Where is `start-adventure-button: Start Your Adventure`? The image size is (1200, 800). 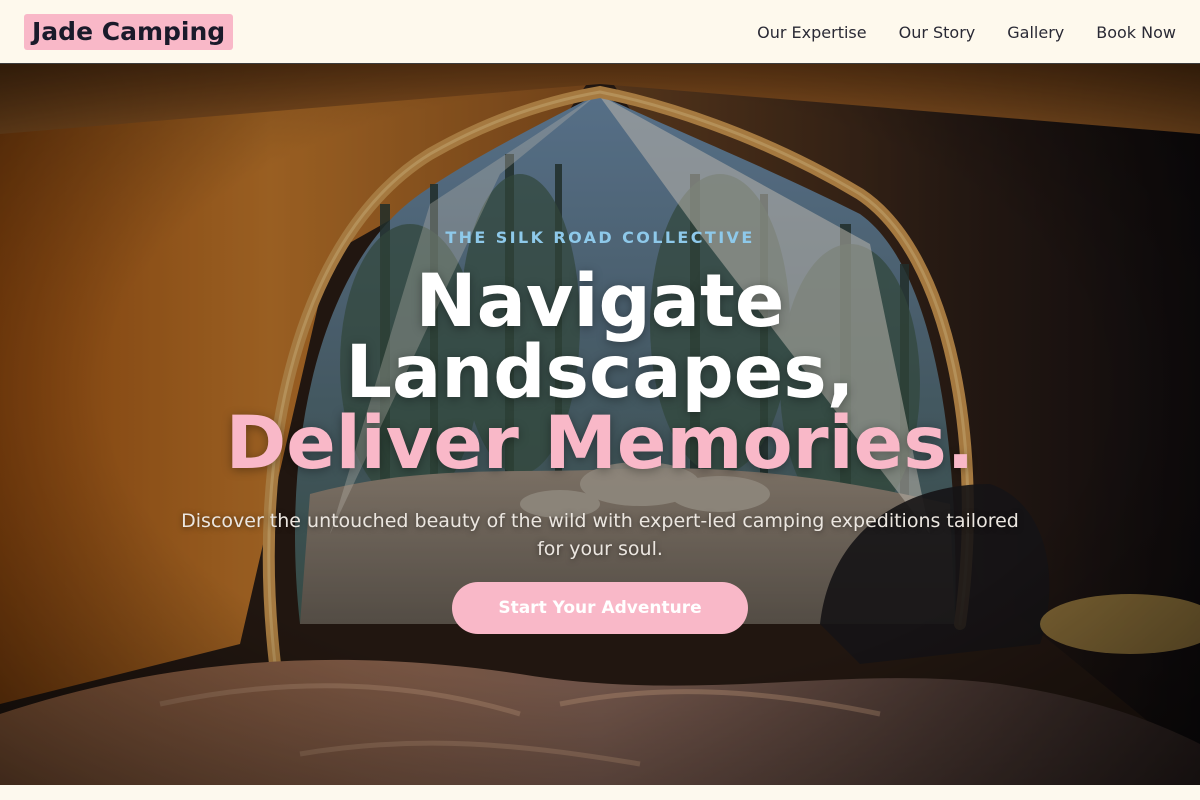
start-adventure-button: Start Your Adventure is located at coordinates (600, 608).